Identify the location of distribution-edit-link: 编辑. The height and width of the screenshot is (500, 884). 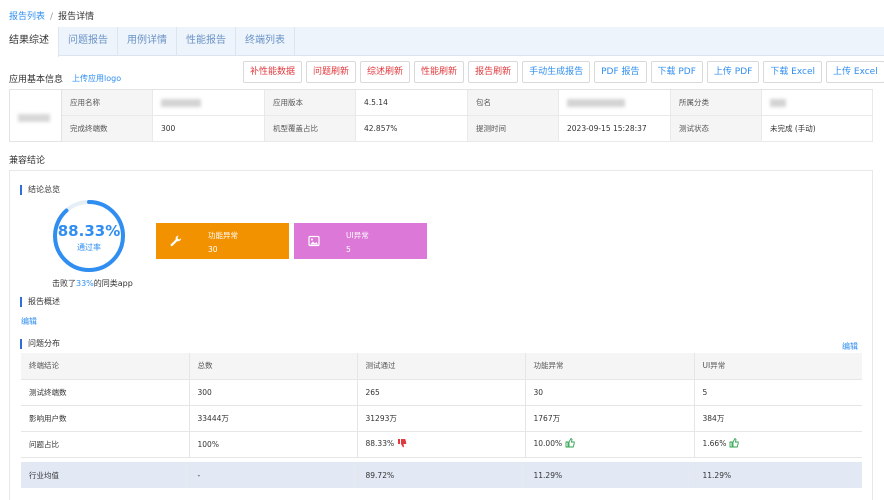
(850, 346).